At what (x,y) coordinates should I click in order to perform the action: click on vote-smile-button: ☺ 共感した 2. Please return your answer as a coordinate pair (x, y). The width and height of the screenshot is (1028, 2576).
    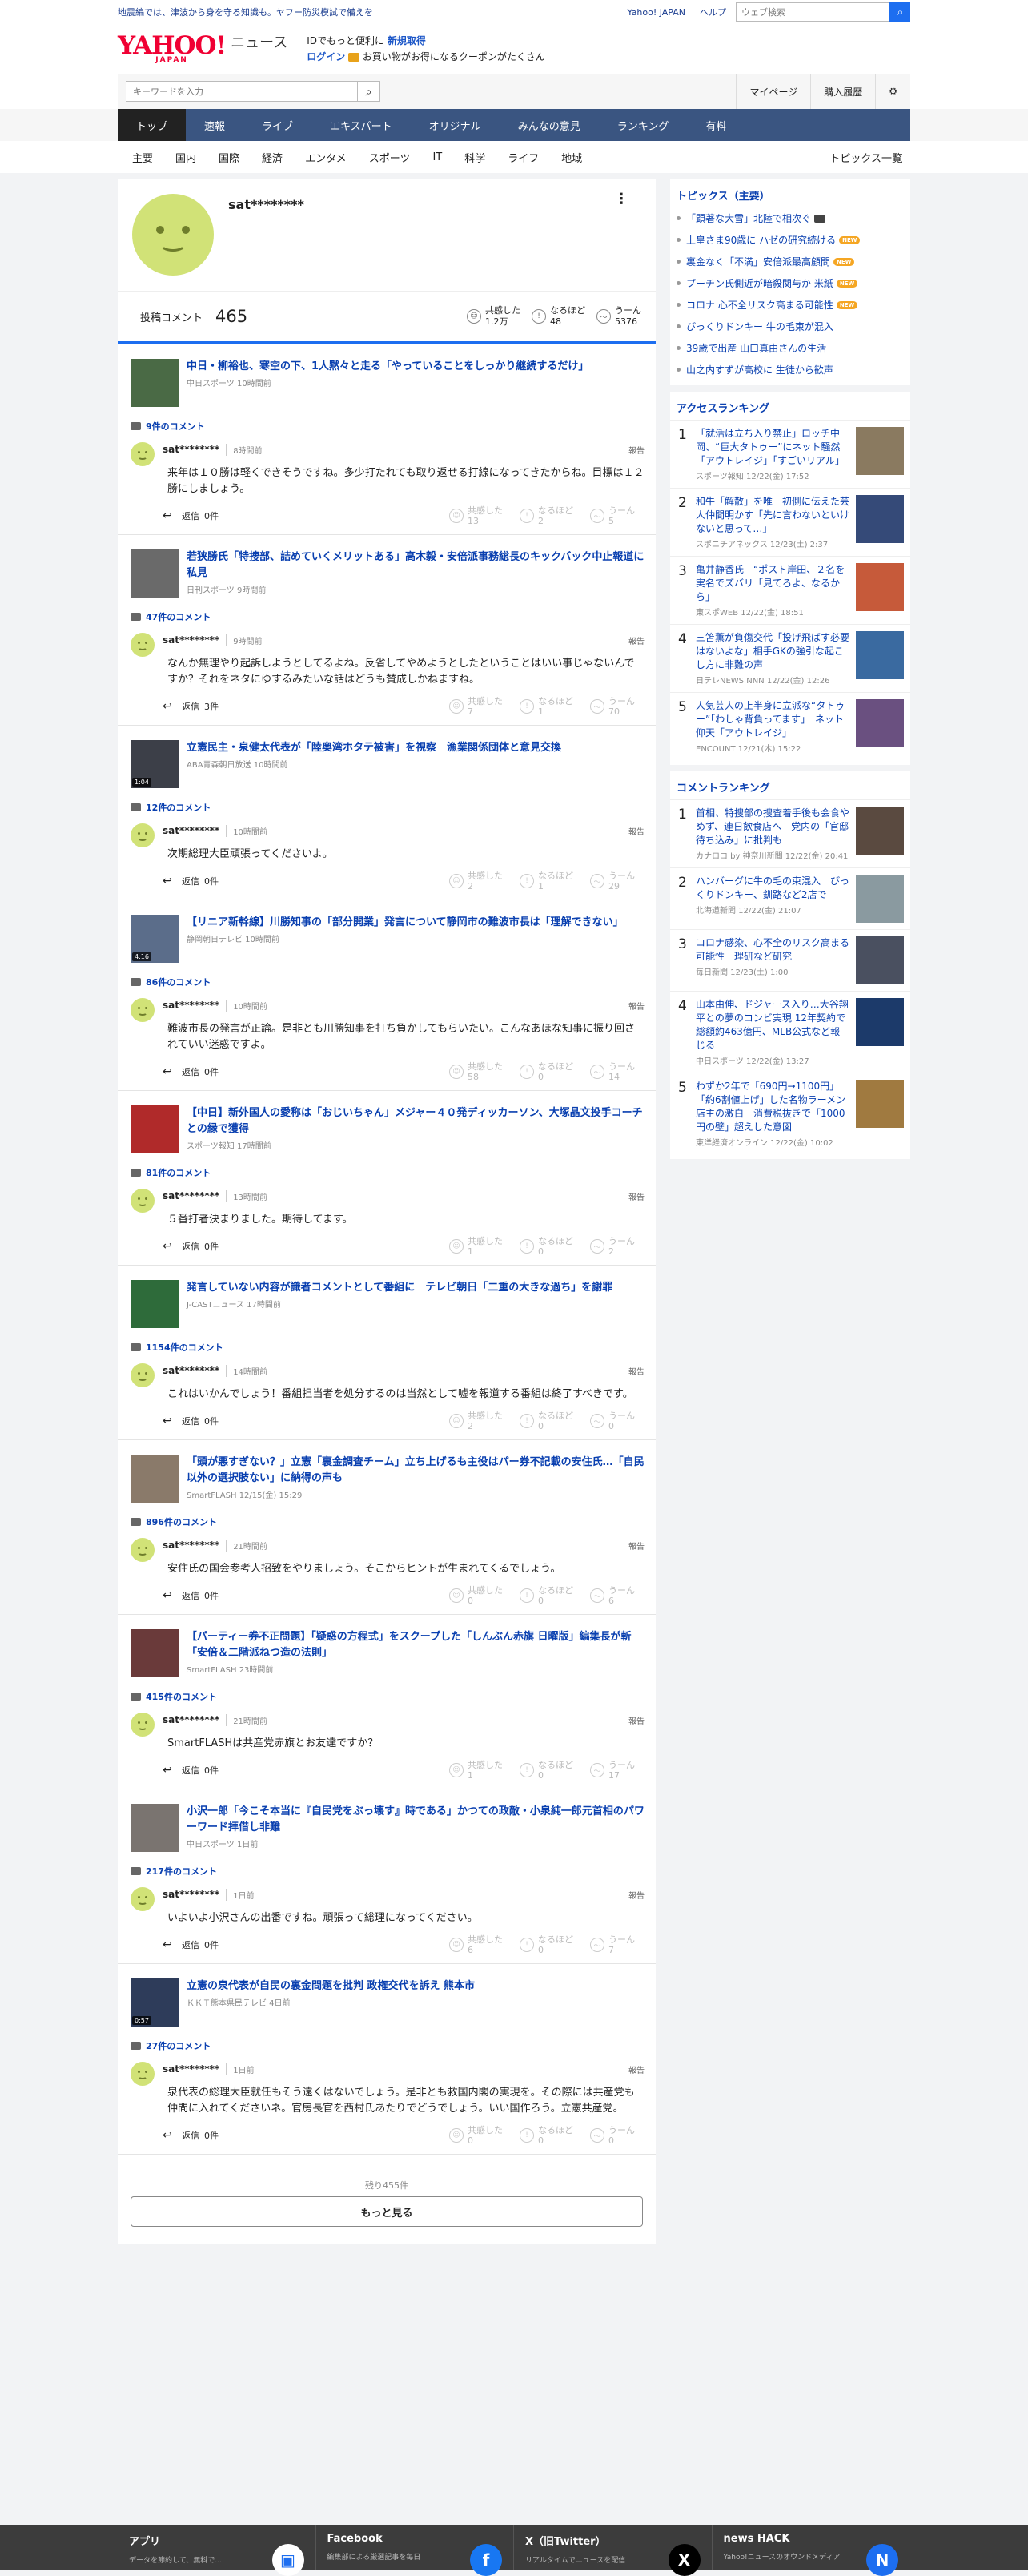
    Looking at the image, I should click on (476, 881).